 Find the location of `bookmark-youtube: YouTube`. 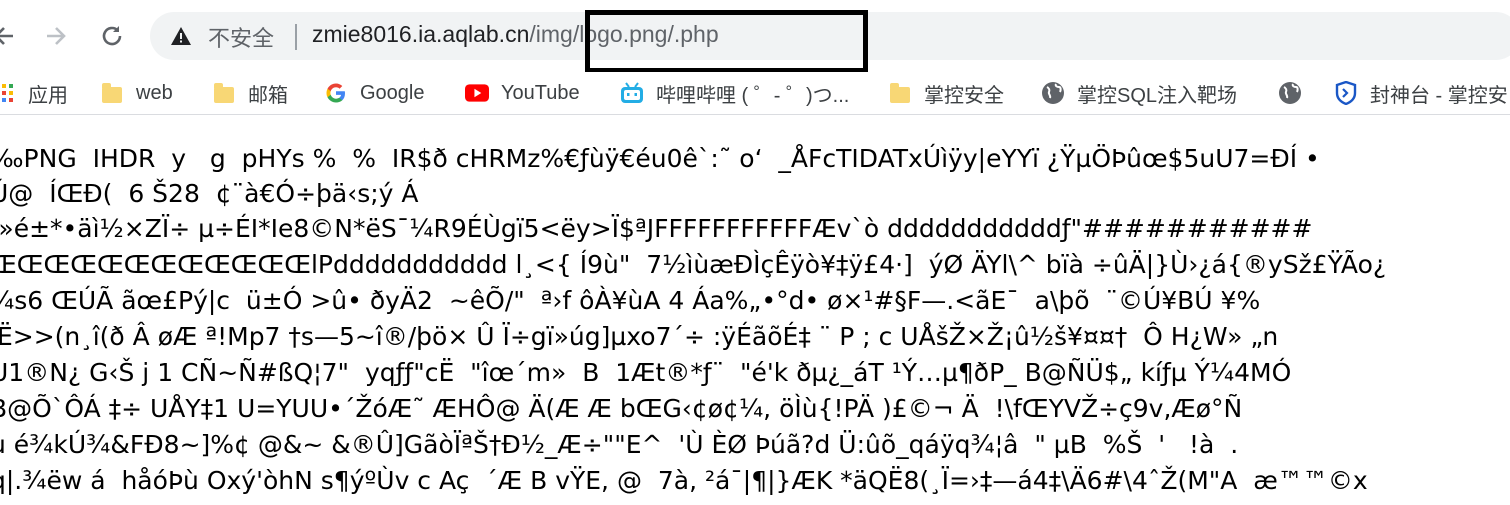

bookmark-youtube: YouTube is located at coordinates (522, 93).